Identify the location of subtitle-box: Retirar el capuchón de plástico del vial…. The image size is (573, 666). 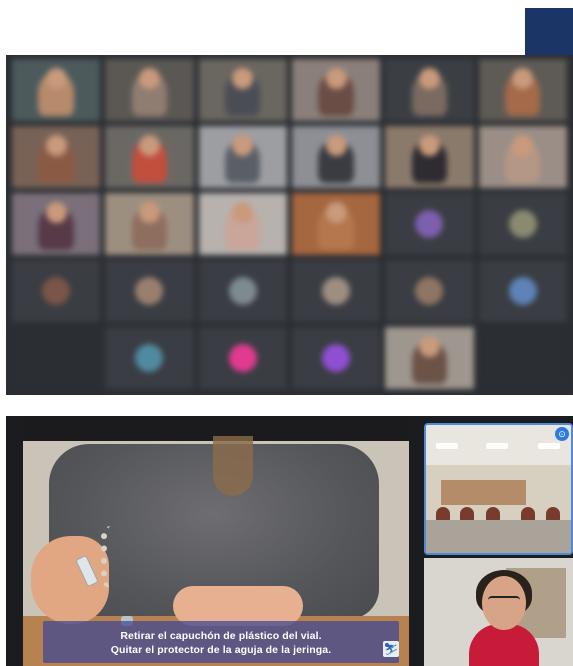
(221, 642).